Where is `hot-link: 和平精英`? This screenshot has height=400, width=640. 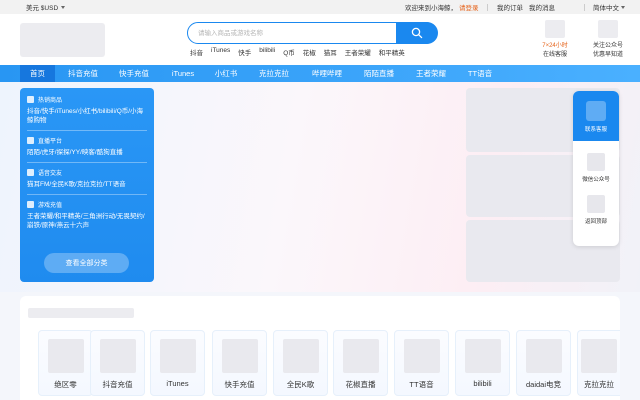
hot-link: 和平精英 is located at coordinates (392, 52).